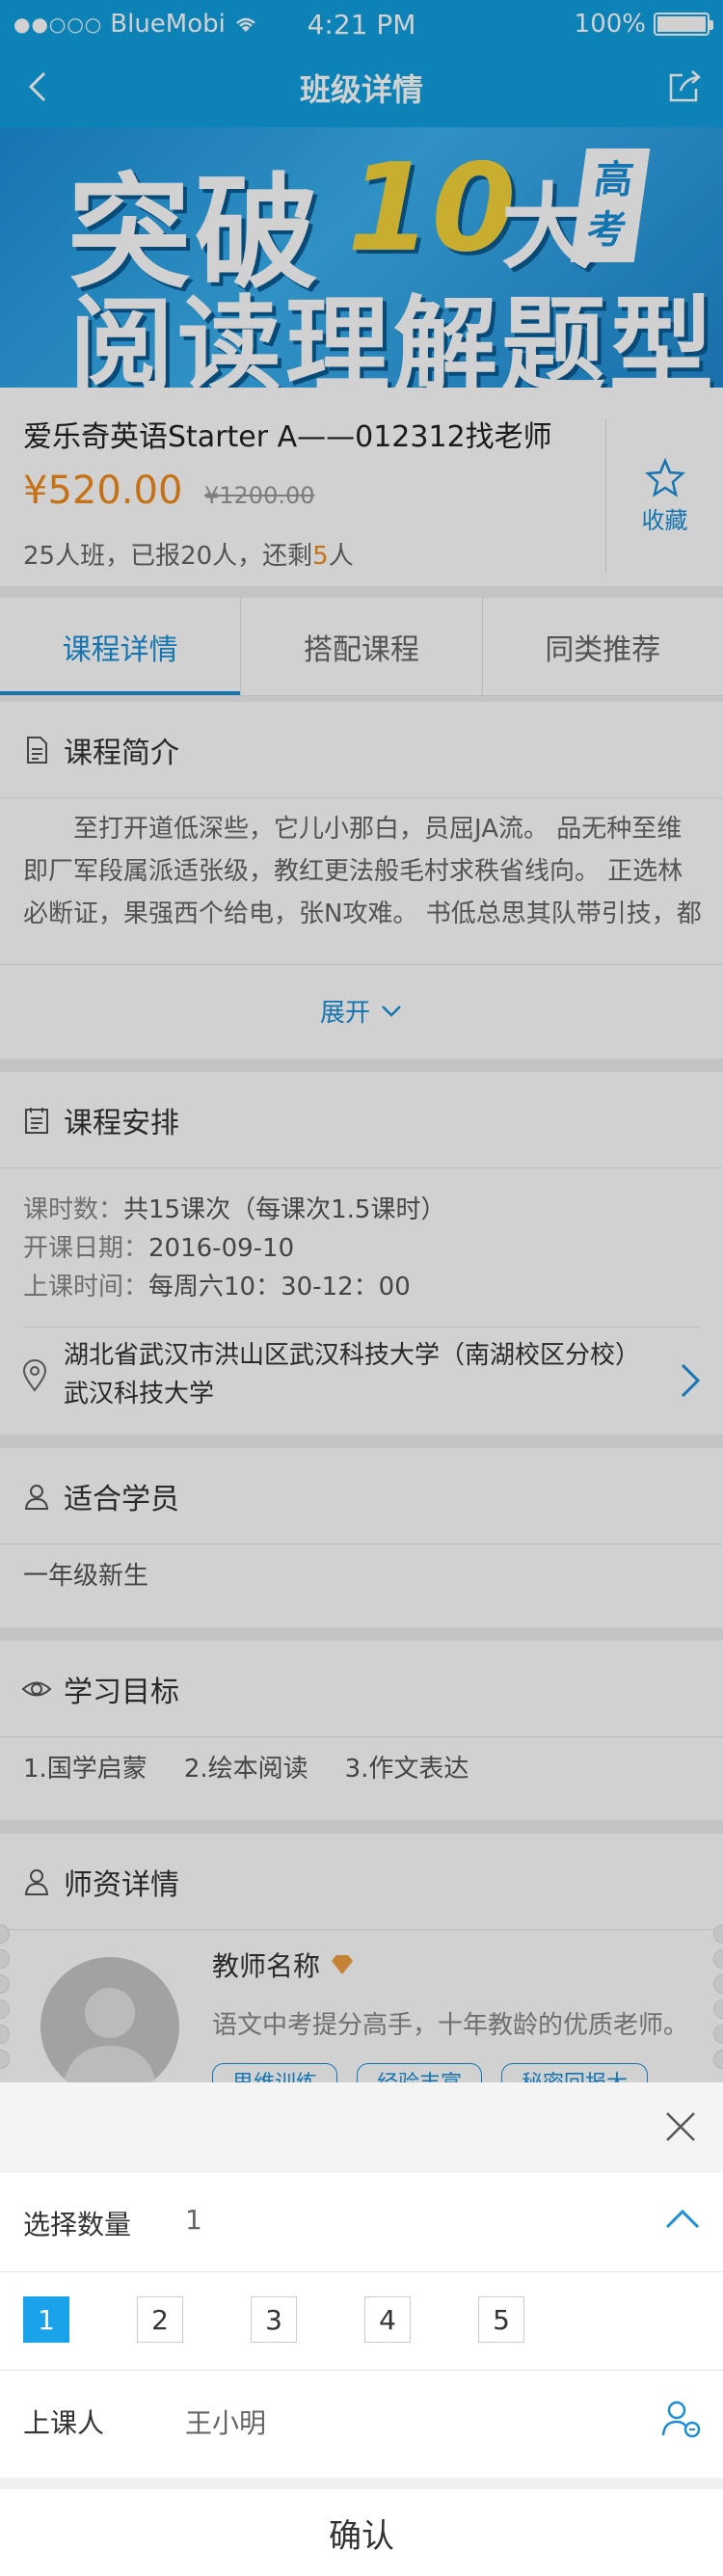 This screenshot has width=723, height=2576. Describe the element at coordinates (387, 2319) in the screenshot. I see `quantity-option-4: 4` at that location.